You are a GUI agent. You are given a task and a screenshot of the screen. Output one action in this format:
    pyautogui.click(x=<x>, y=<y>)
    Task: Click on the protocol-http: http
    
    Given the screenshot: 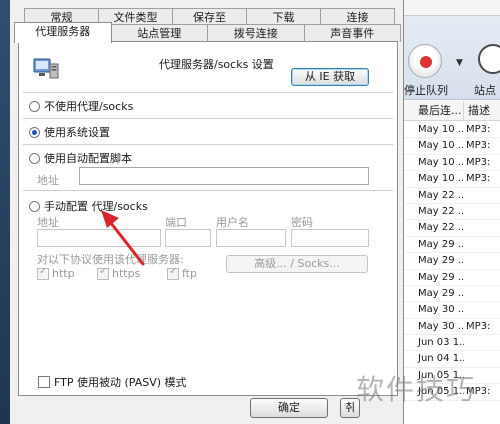 What is the action you would take?
    pyautogui.click(x=56, y=273)
    